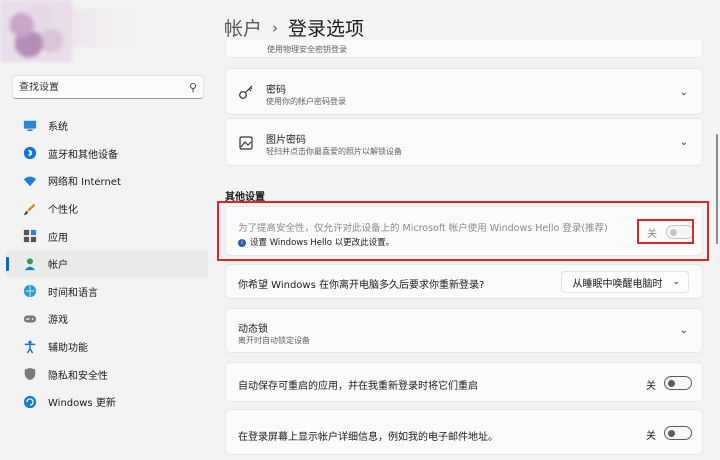  Describe the element at coordinates (30, 153) in the screenshot. I see `bluetooth-icon` at that location.